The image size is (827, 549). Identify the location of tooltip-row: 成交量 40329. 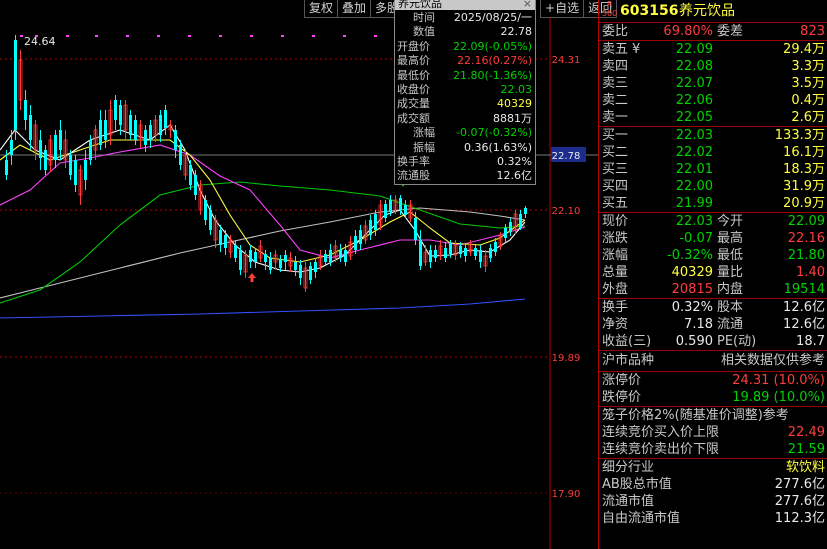
(465, 104).